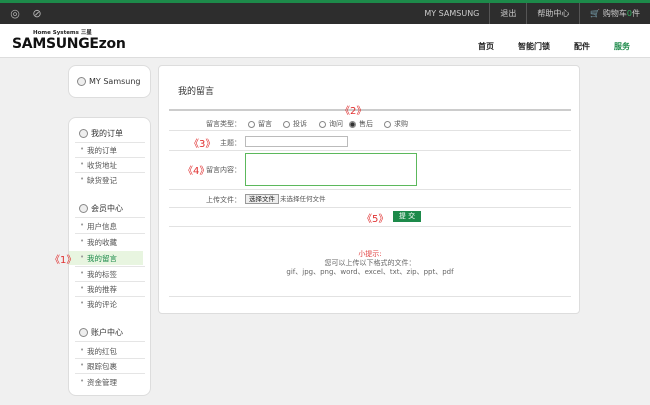 The image size is (650, 405). Describe the element at coordinates (202, 144) in the screenshot. I see `annotation-3: 《3》` at that location.